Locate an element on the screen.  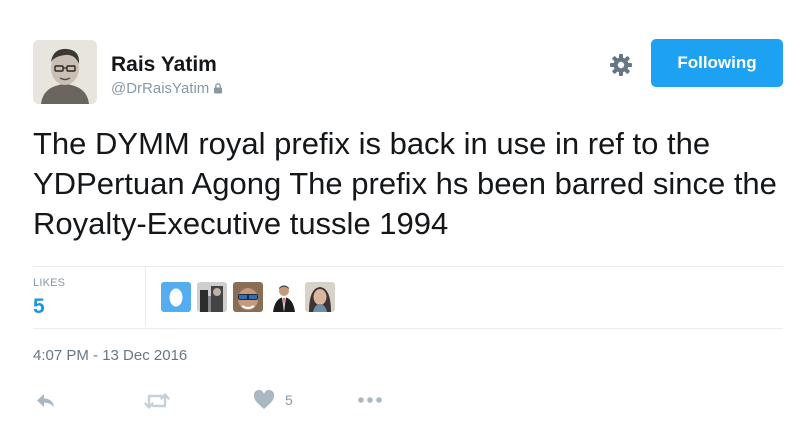
following-button: Following is located at coordinates (717, 63).